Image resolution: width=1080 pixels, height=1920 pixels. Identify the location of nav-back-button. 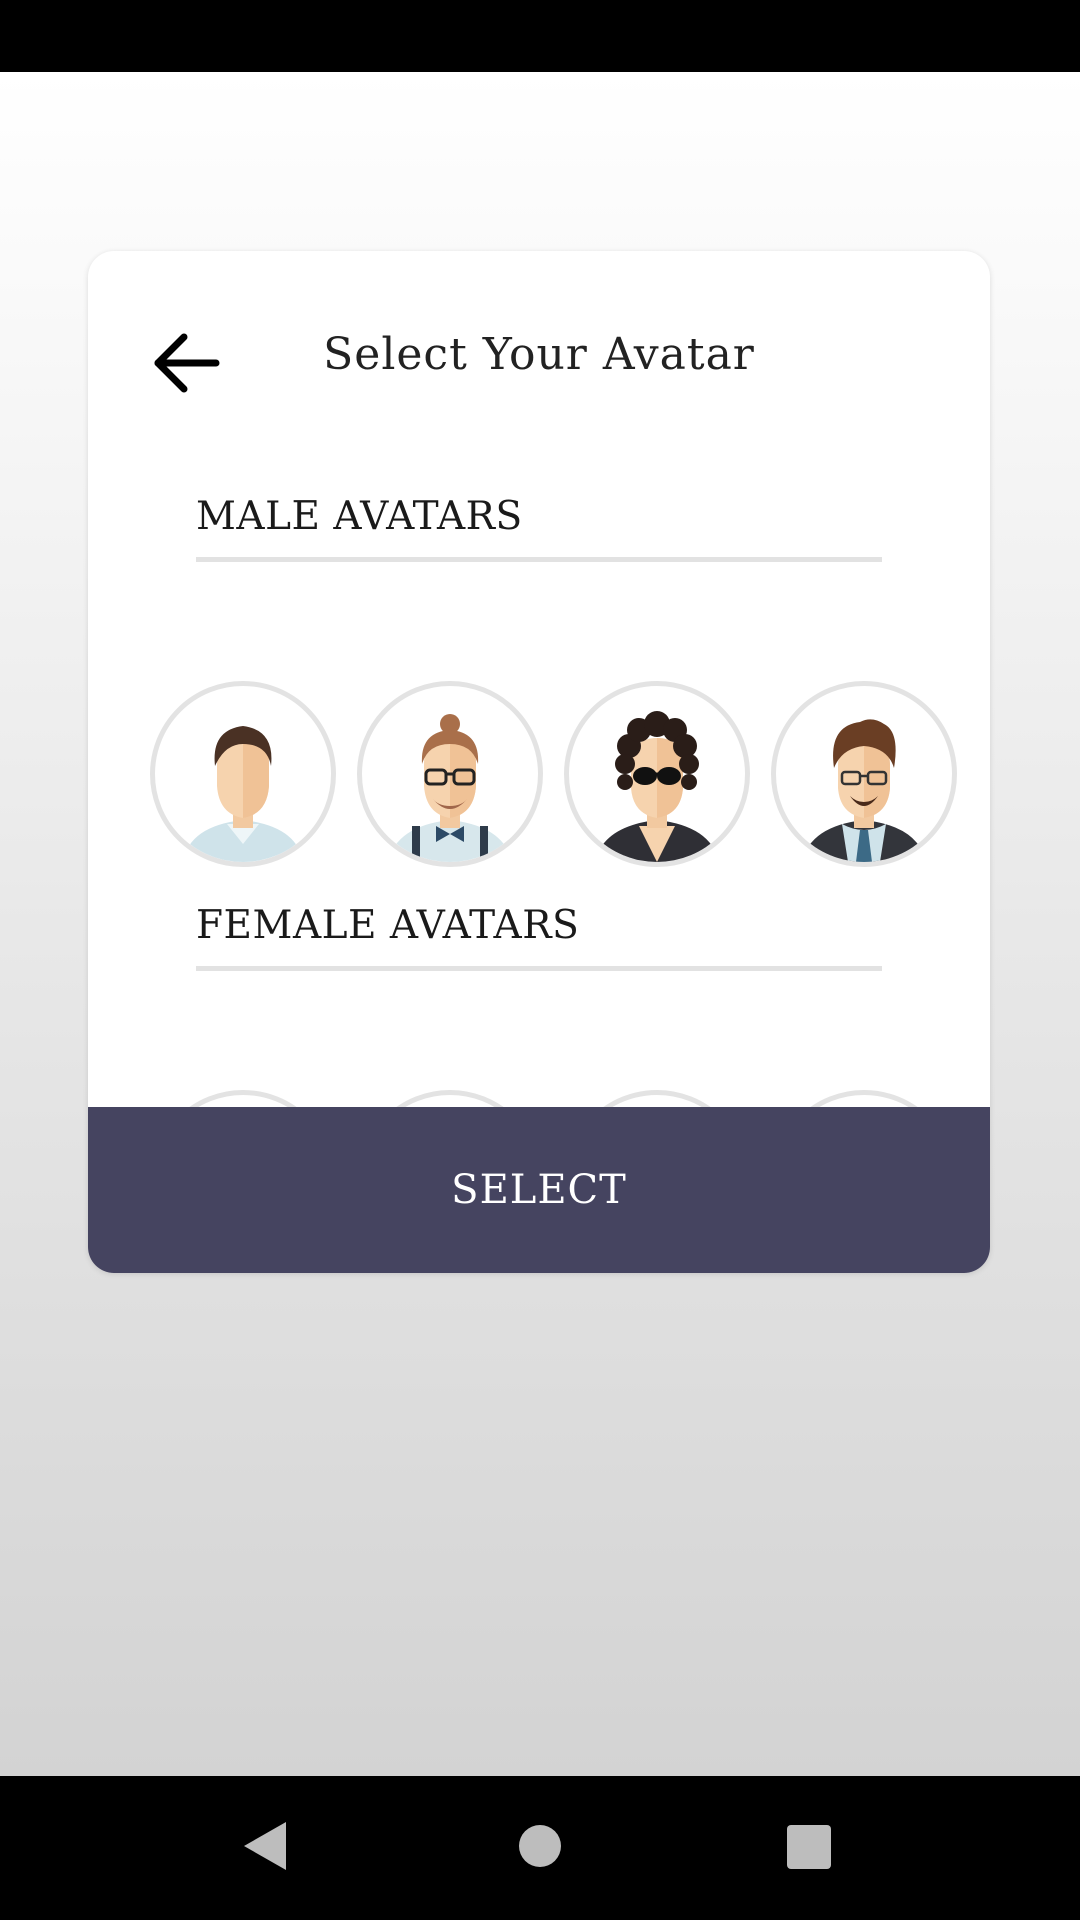
(265, 1846).